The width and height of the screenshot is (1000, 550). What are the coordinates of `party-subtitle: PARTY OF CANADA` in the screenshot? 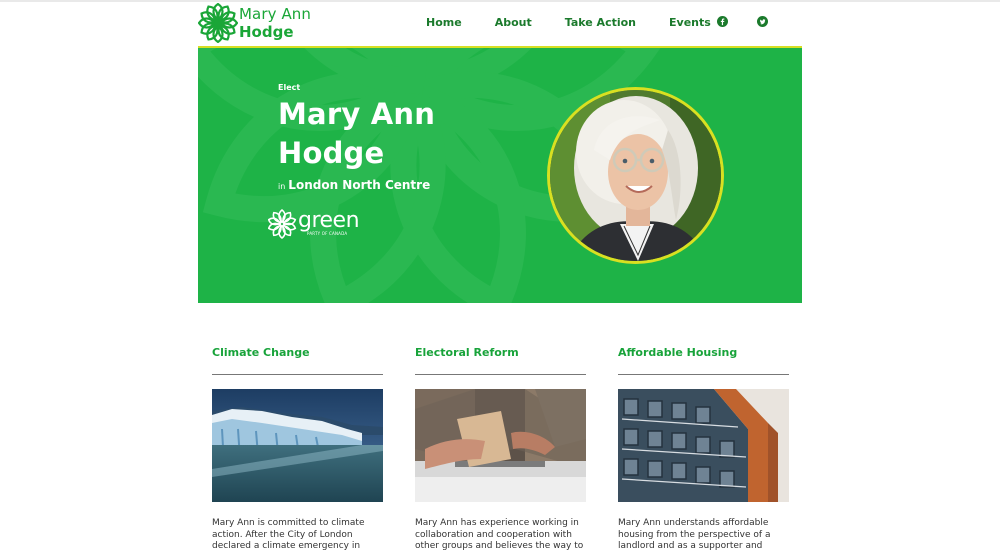 It's located at (327, 233).